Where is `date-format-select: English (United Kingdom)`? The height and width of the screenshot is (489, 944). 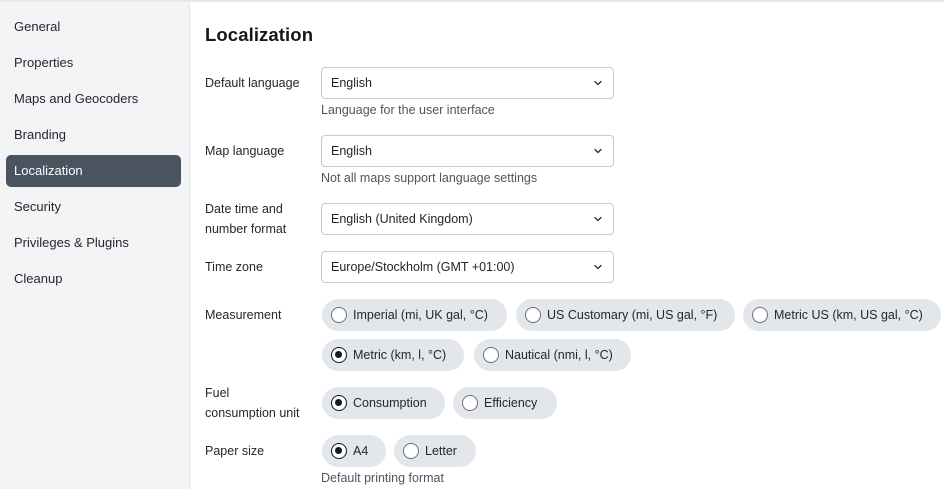 date-format-select: English (United Kingdom) is located at coordinates (467, 219).